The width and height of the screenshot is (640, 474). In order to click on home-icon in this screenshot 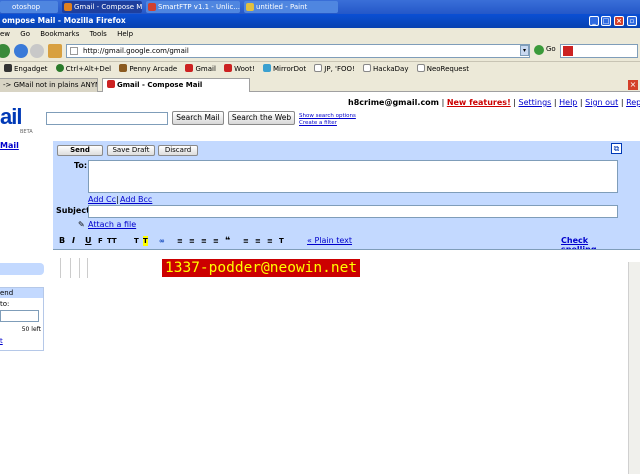, I will do `click(55, 51)`.